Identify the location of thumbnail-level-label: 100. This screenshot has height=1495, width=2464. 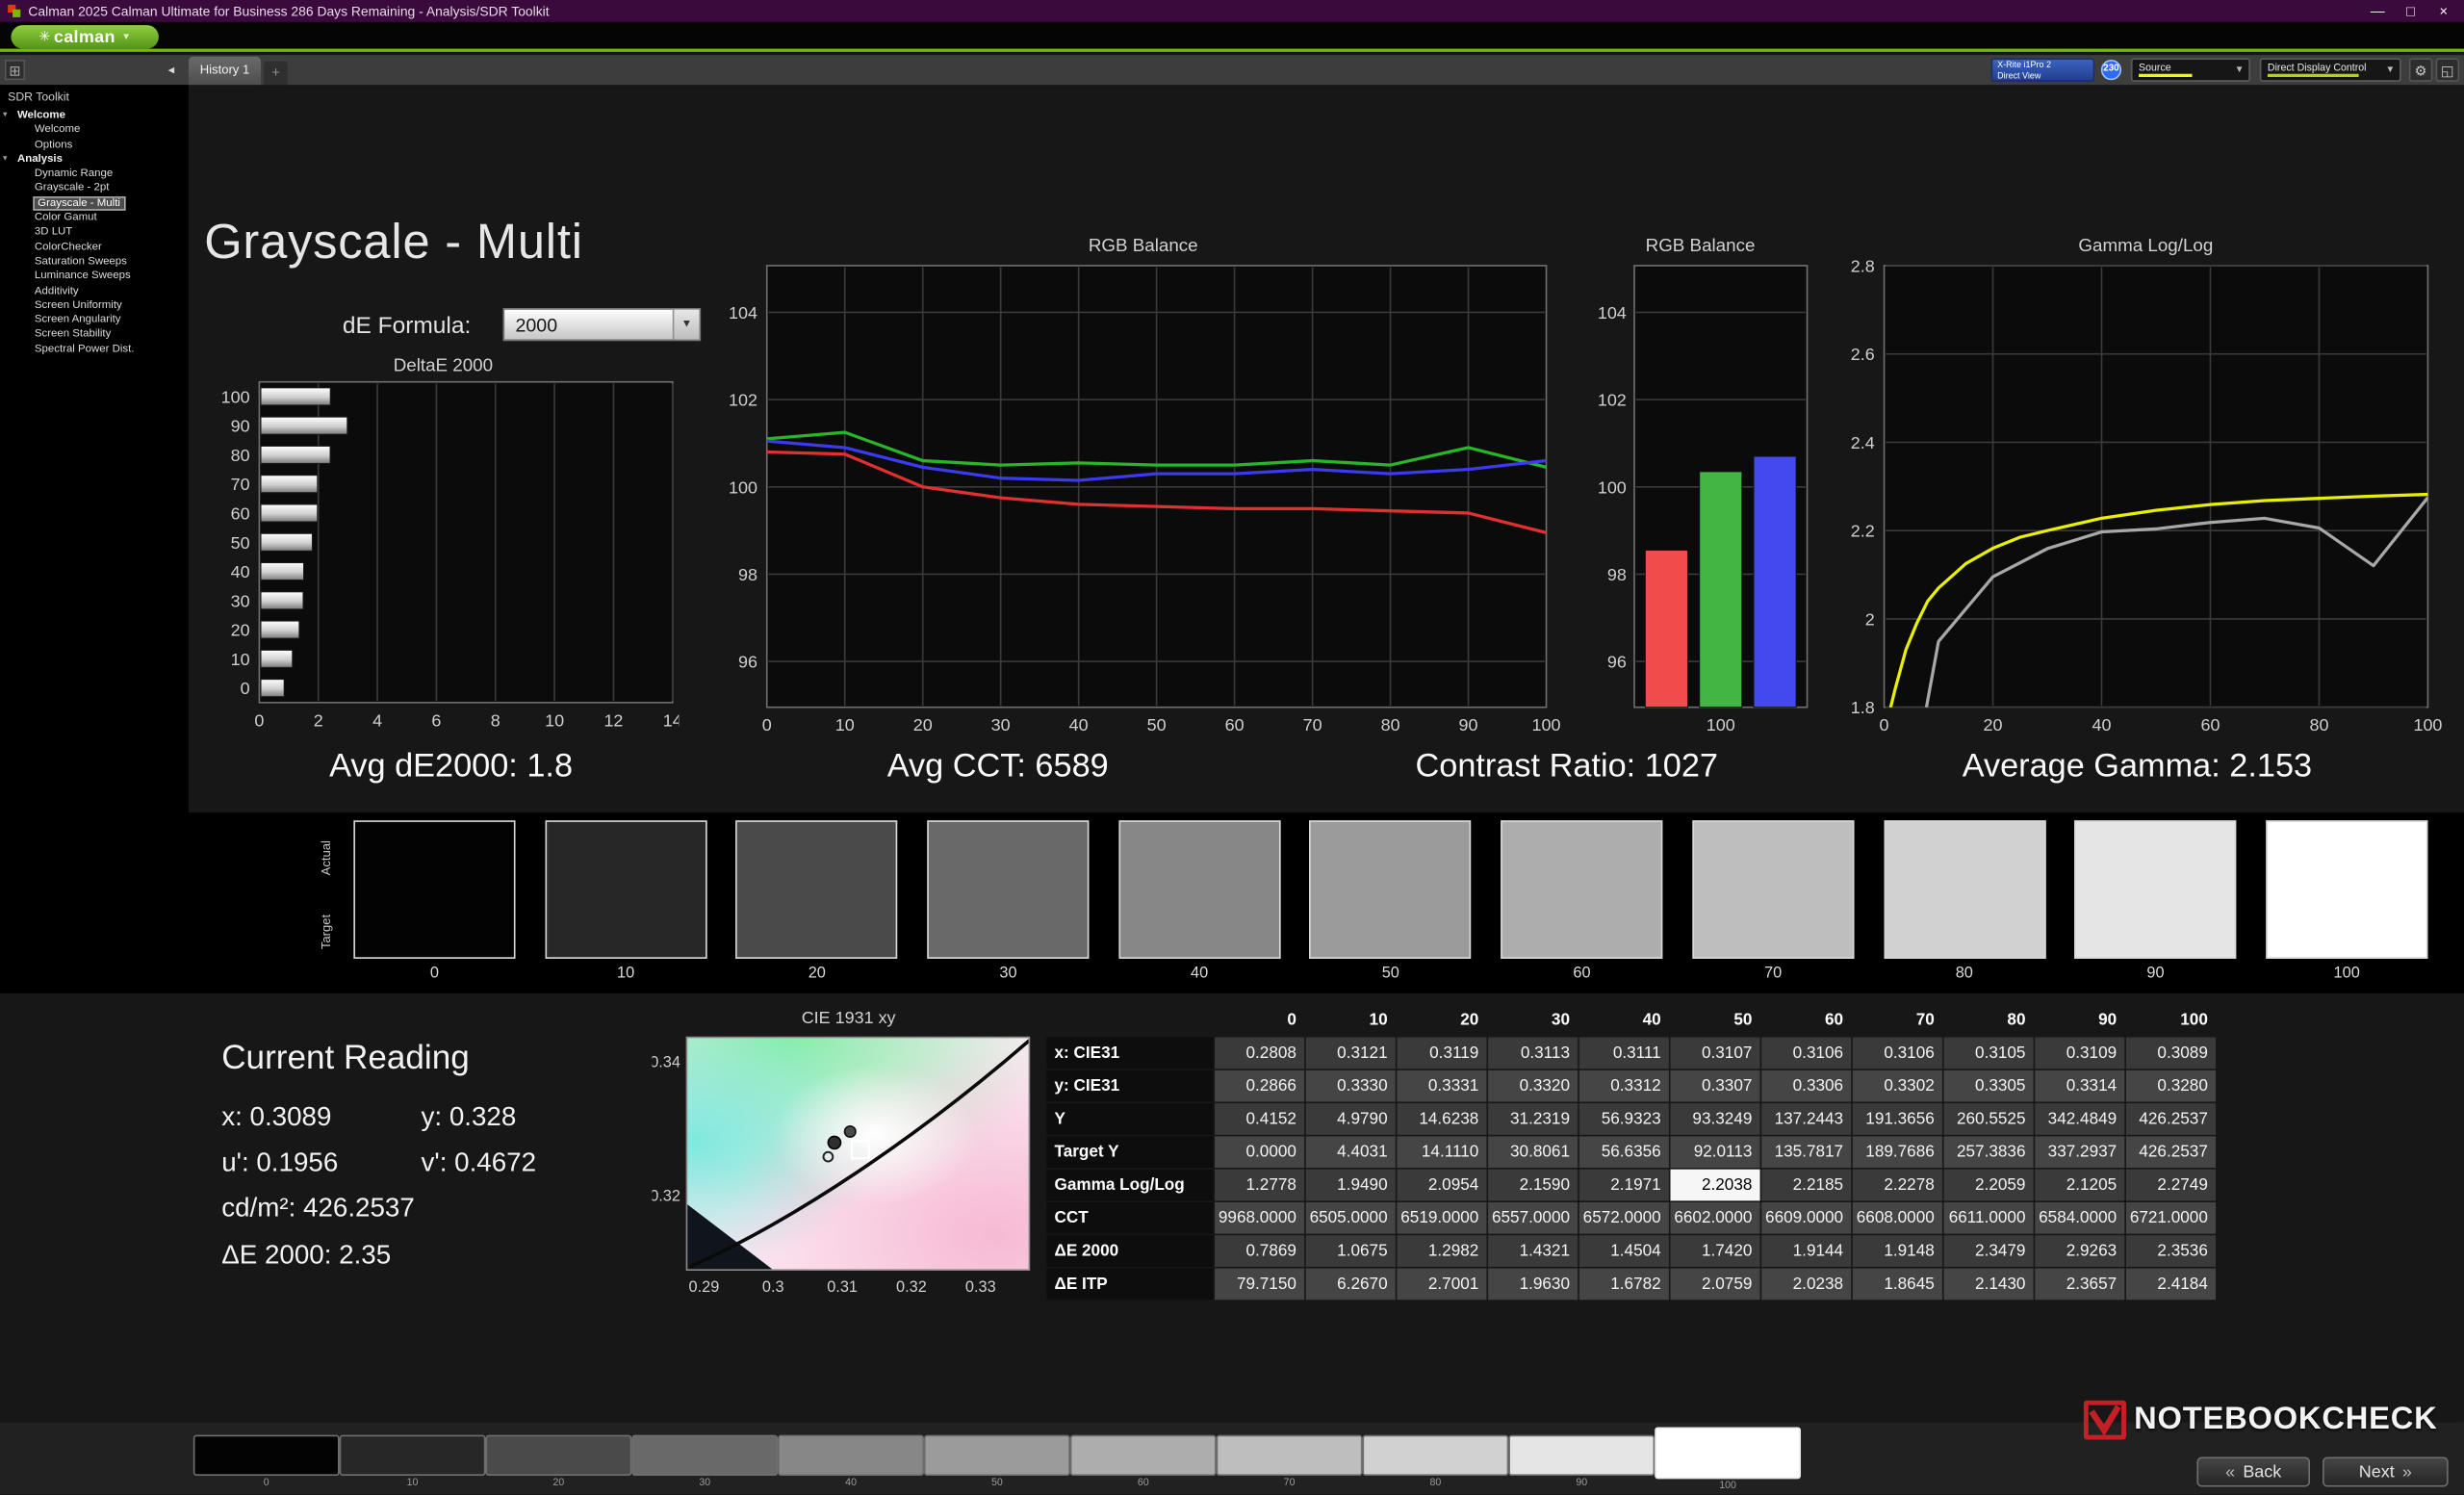
(1727, 1486).